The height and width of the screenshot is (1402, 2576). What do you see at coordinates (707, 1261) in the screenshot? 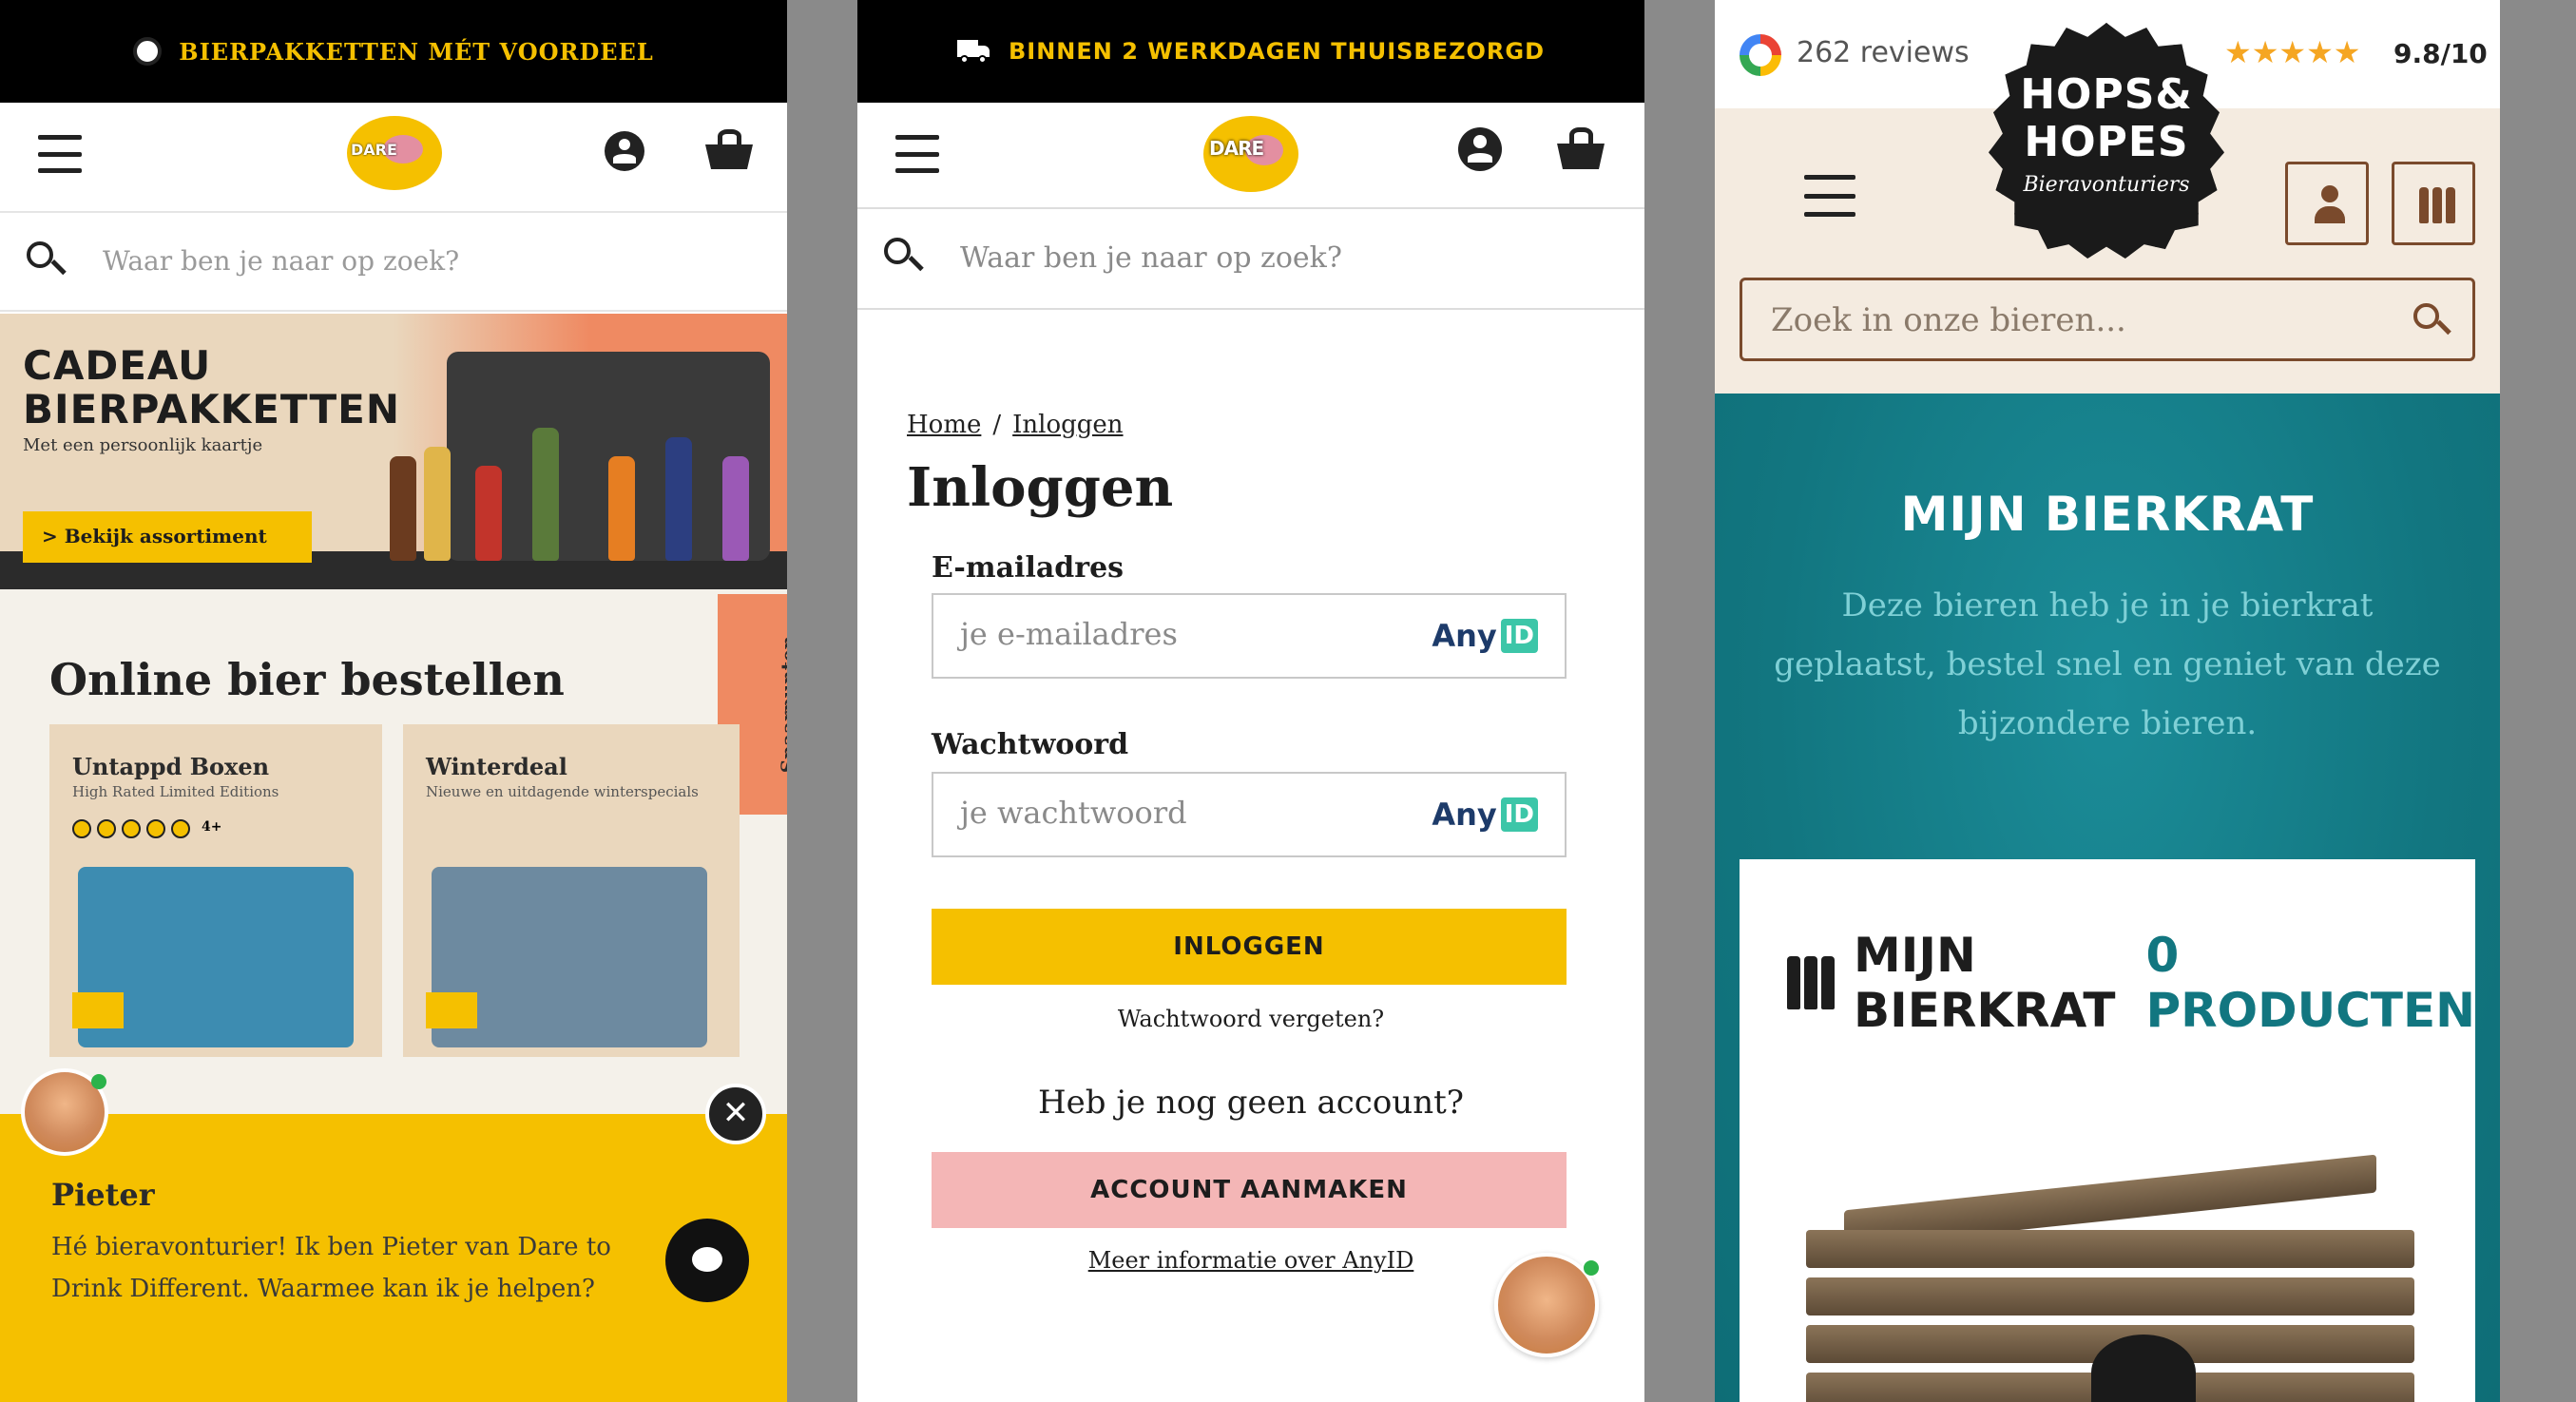
I see `chat-bubble-icon` at bounding box center [707, 1261].